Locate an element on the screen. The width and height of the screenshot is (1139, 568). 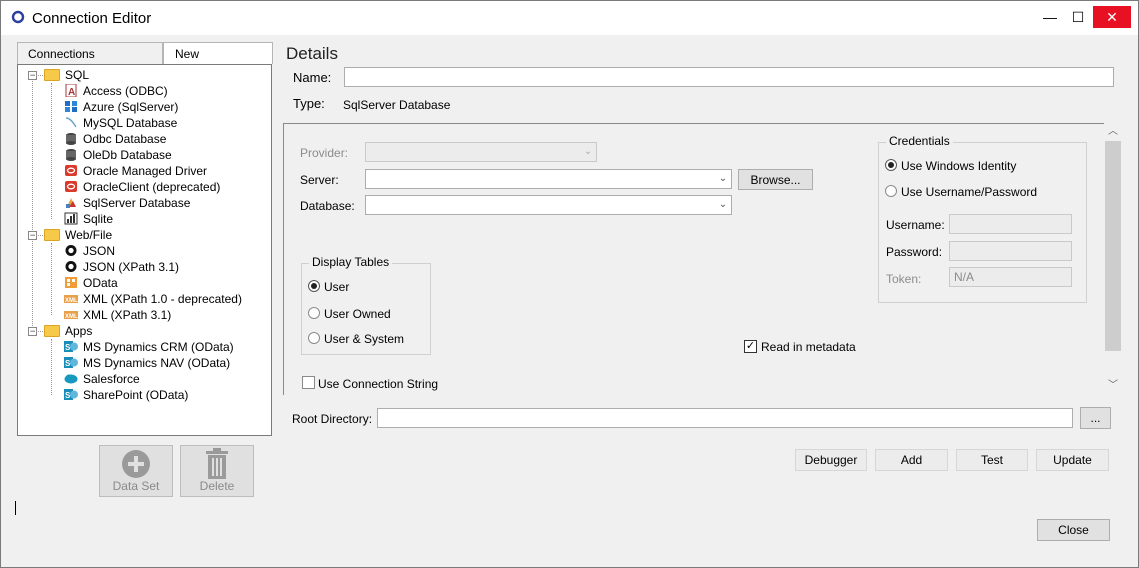
radio-user-system-label: User & System is located at coordinates (364, 339).